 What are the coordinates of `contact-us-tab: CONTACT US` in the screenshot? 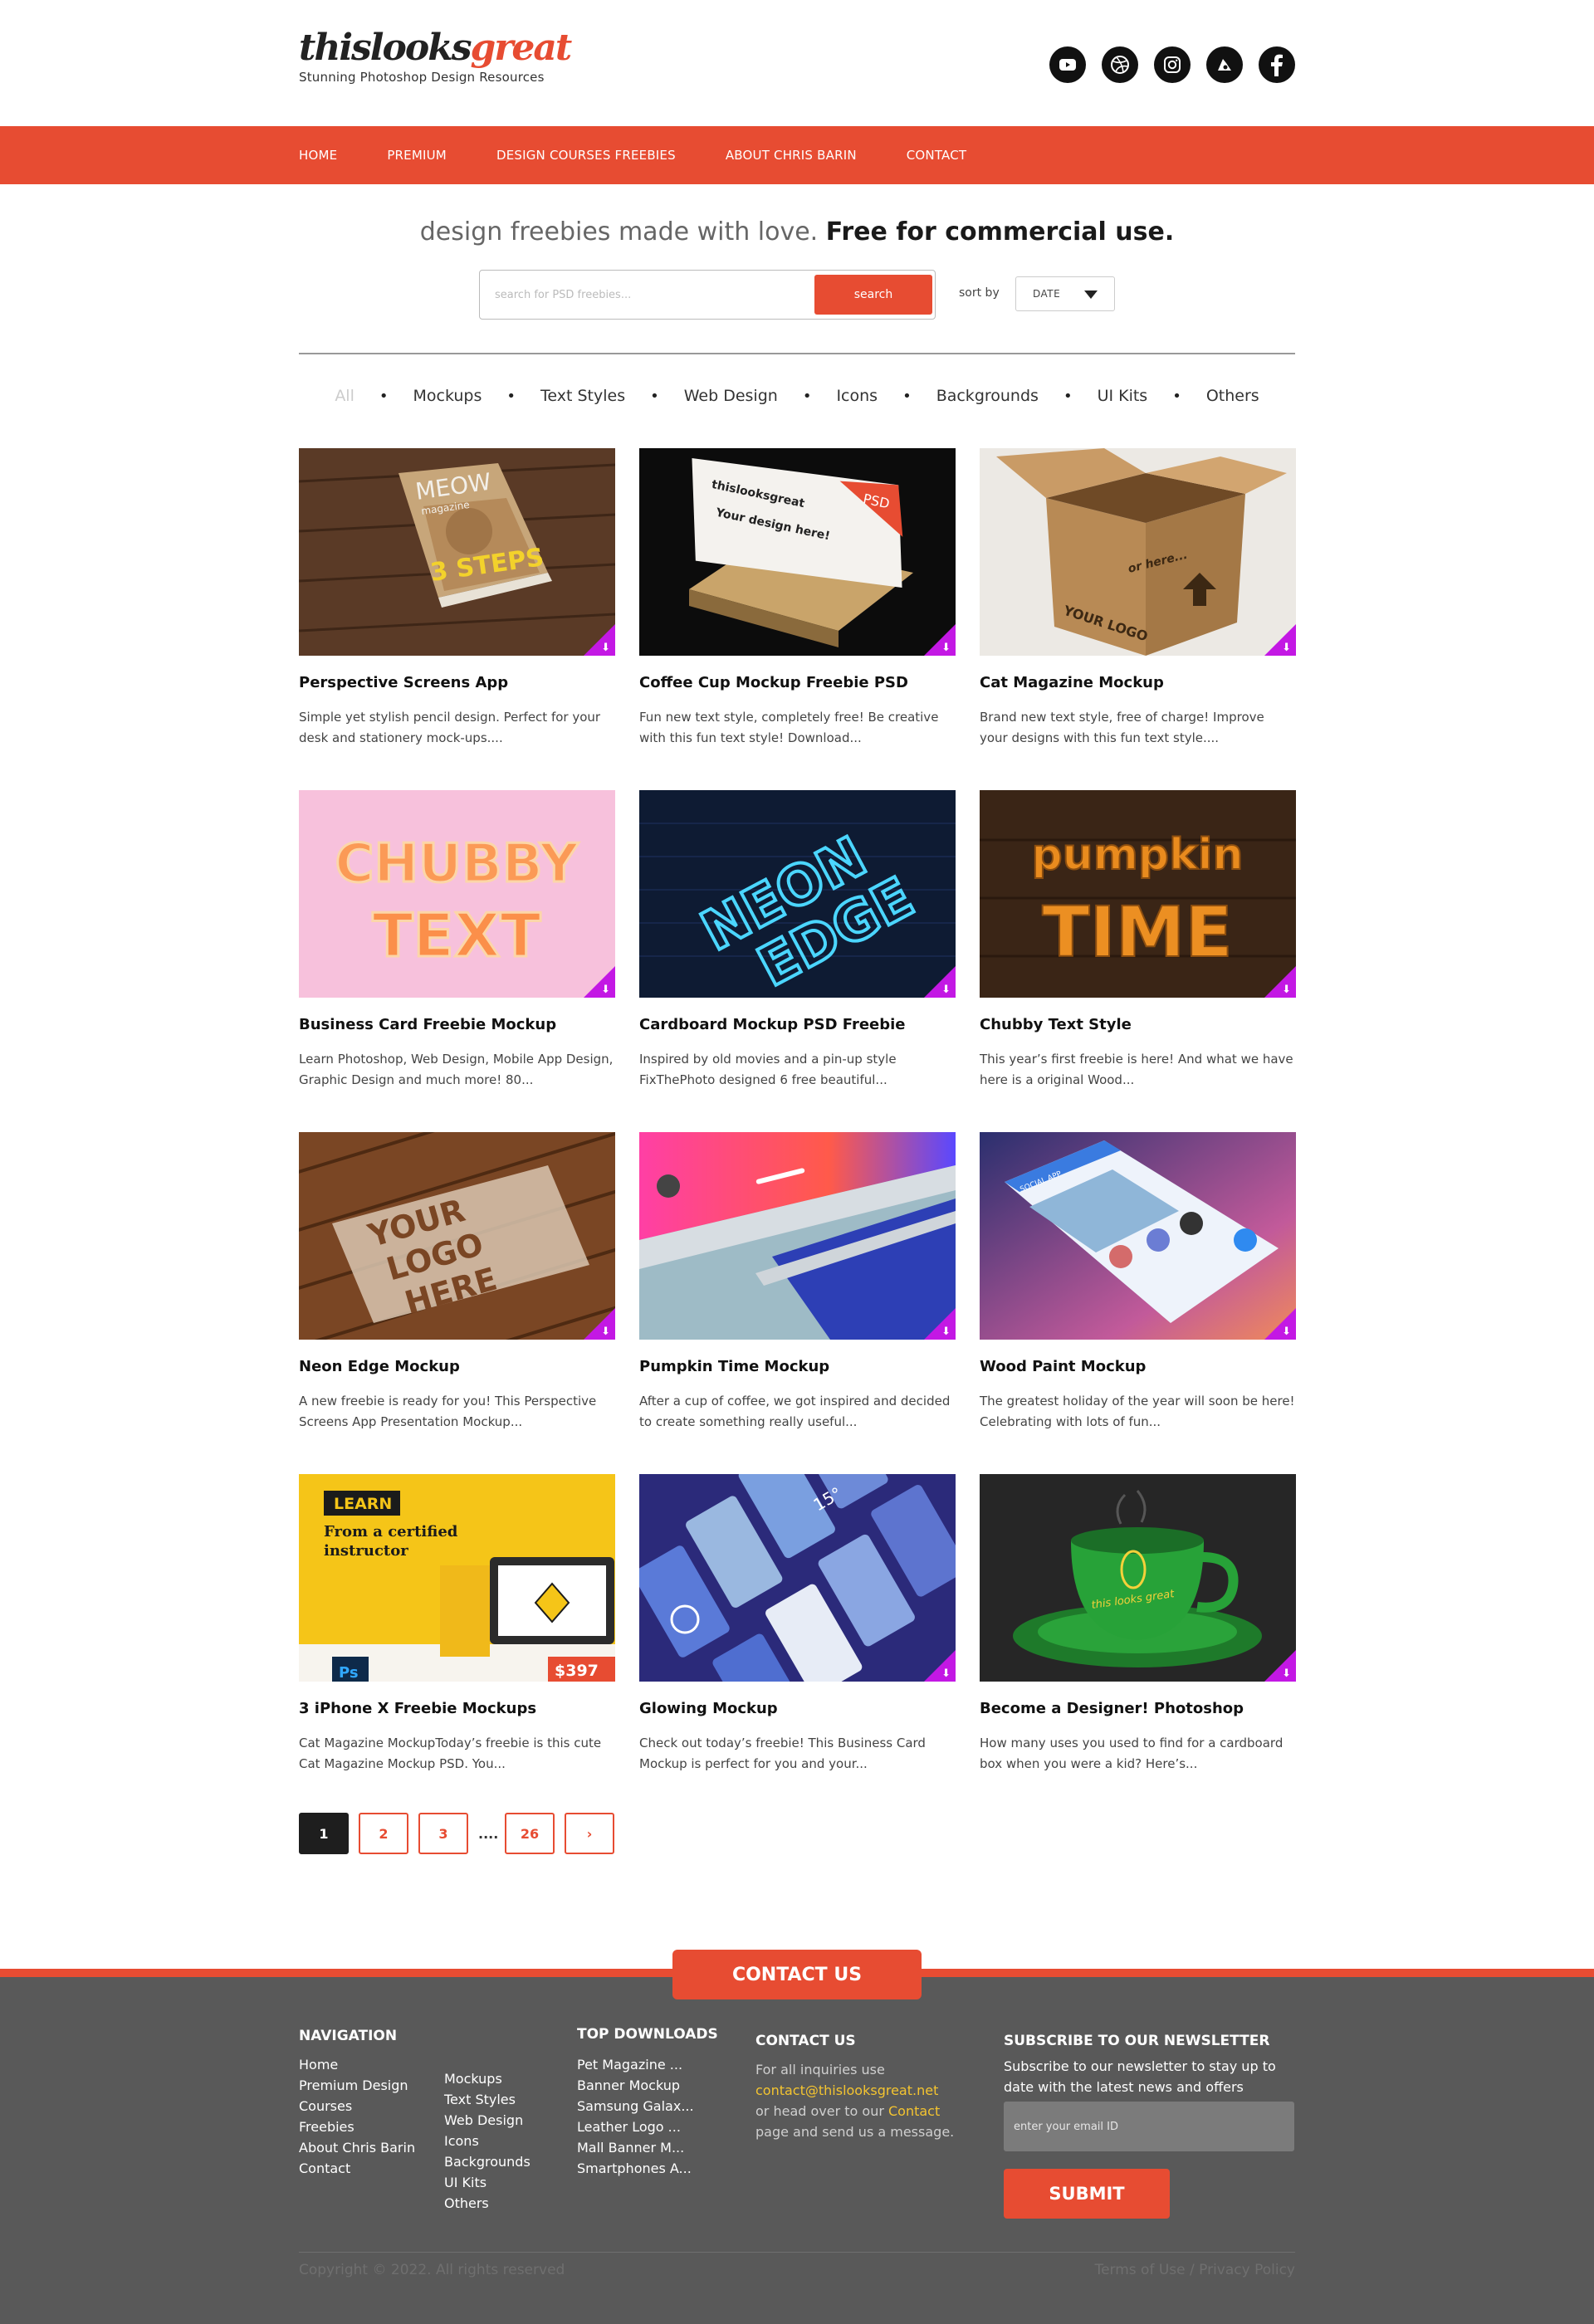 It's located at (797, 1975).